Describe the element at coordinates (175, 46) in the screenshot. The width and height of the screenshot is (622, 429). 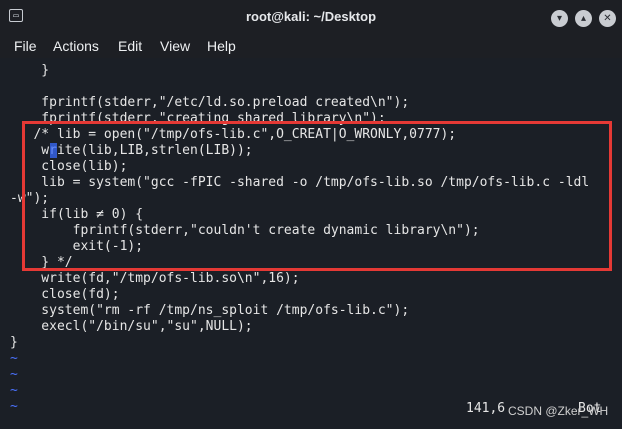
I see `menu-view: View` at that location.